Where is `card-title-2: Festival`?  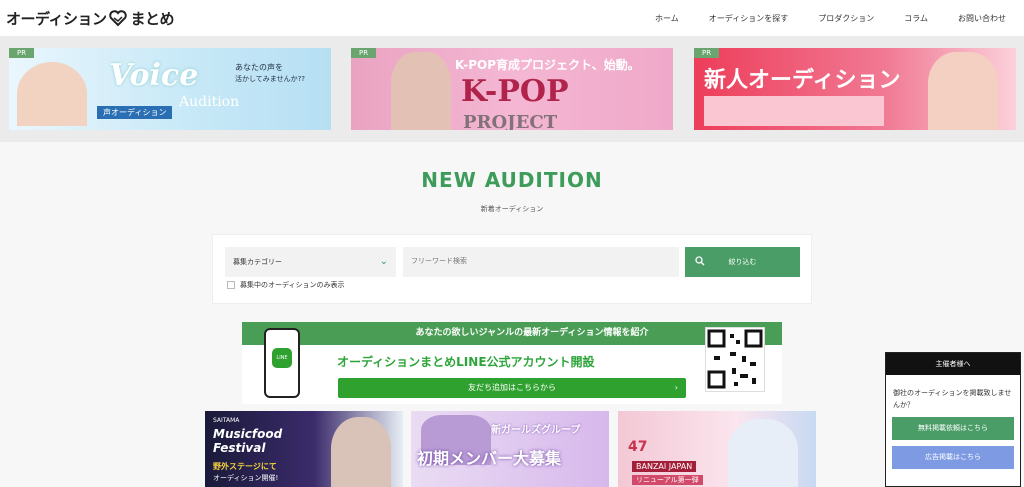 card-title-2: Festival is located at coordinates (239, 448).